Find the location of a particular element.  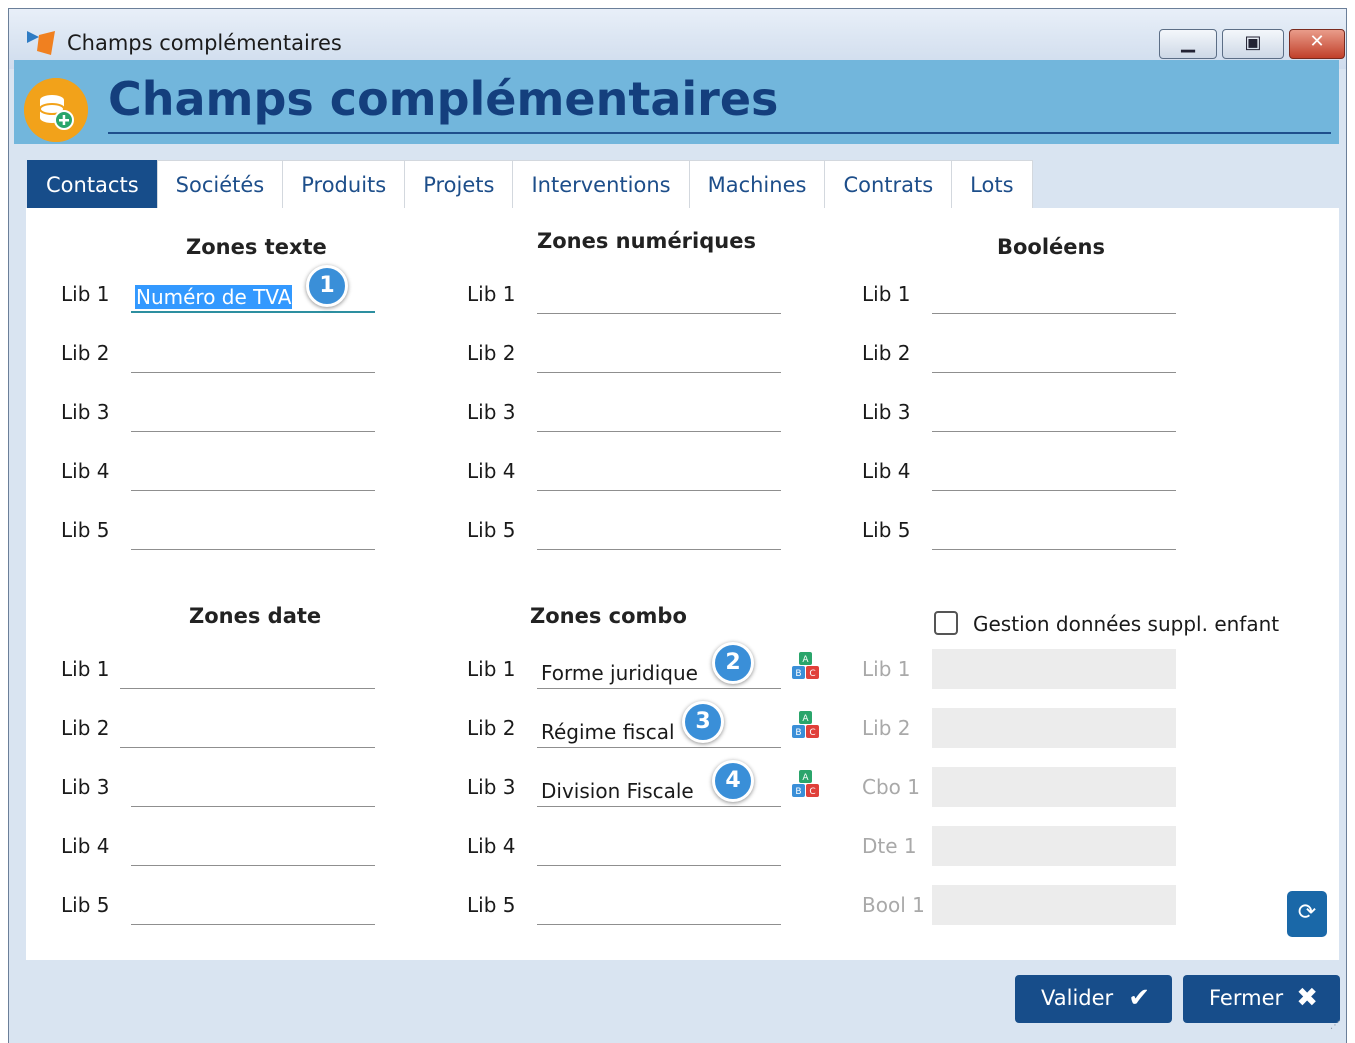

date-lib4-label: Lib 4 is located at coordinates (85, 846).